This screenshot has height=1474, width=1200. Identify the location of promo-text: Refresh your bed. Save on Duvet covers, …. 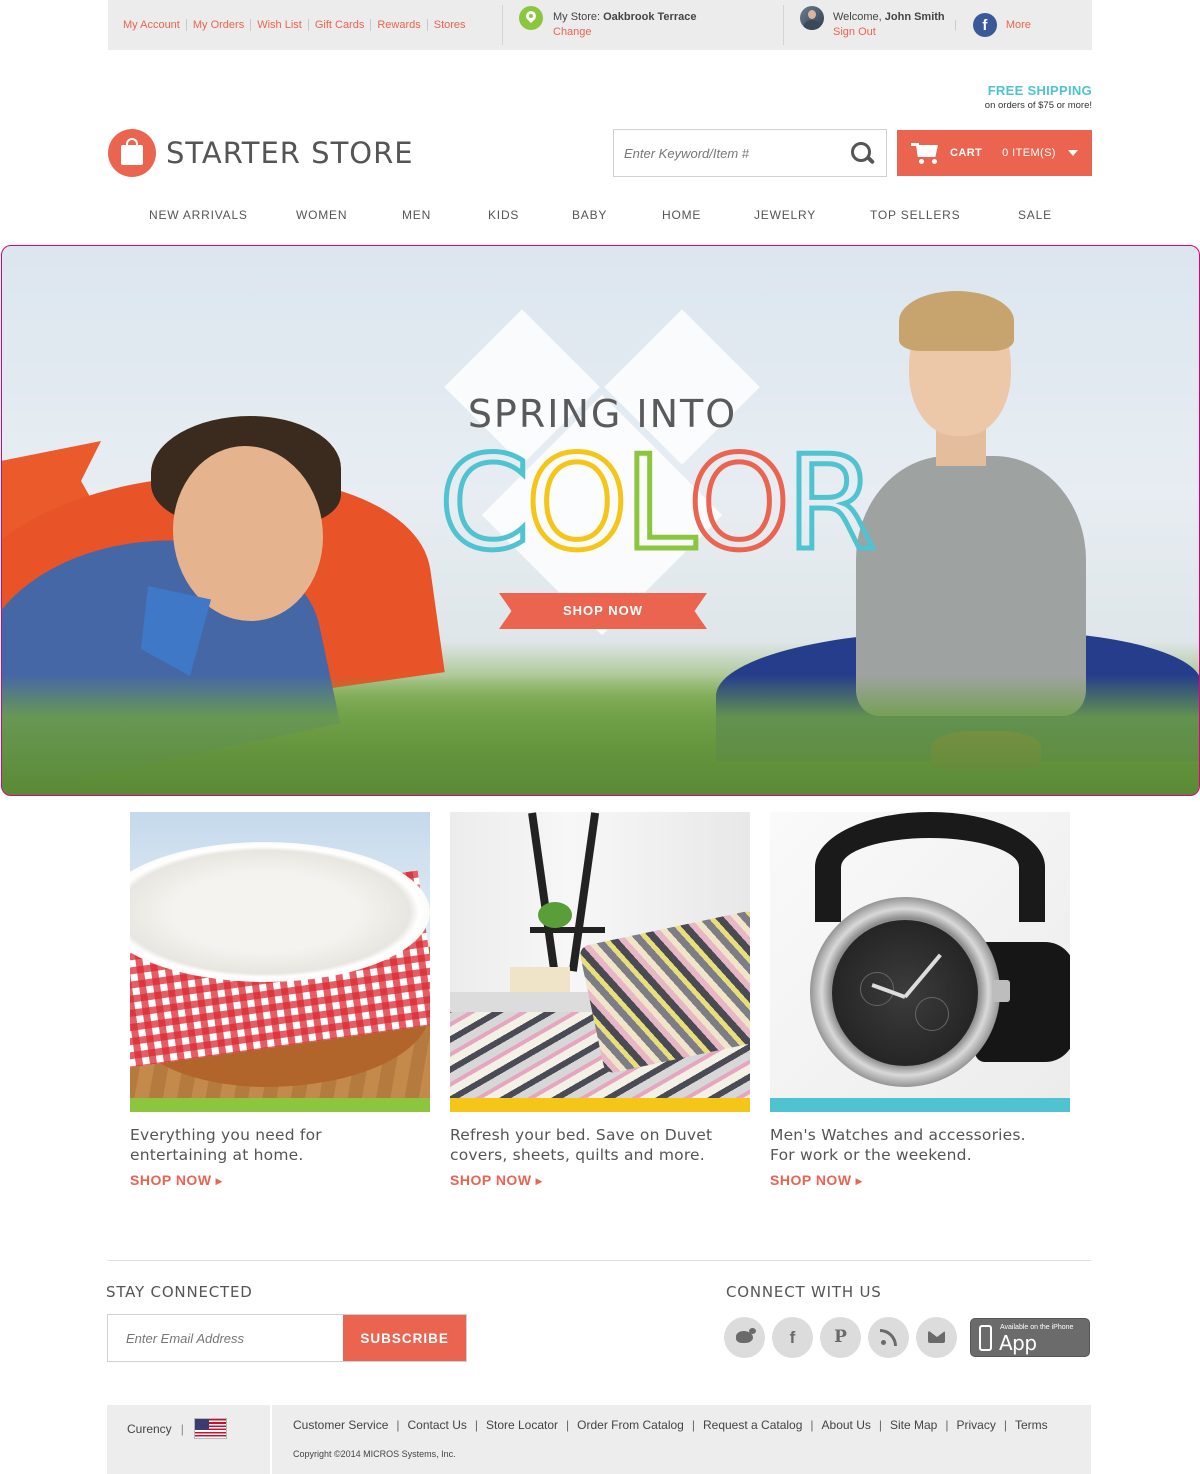
(581, 1145).